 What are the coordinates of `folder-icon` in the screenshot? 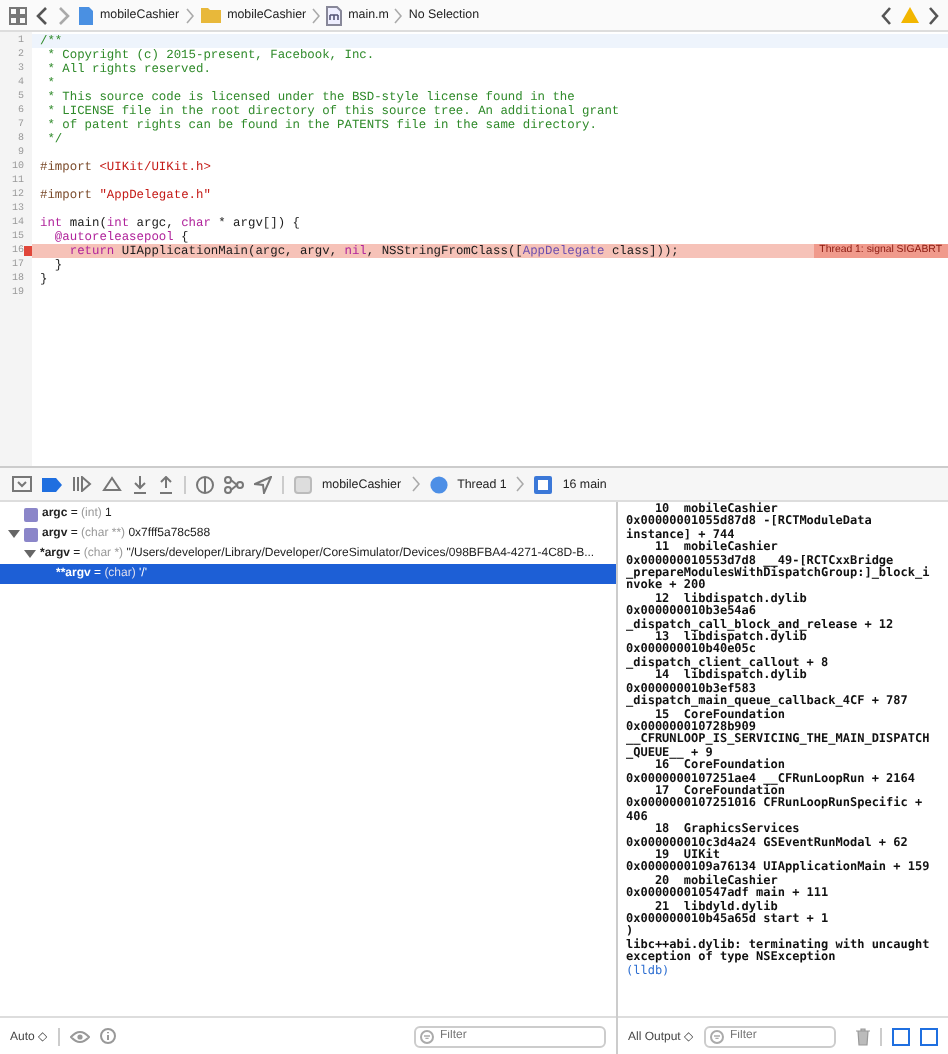 It's located at (210, 15).